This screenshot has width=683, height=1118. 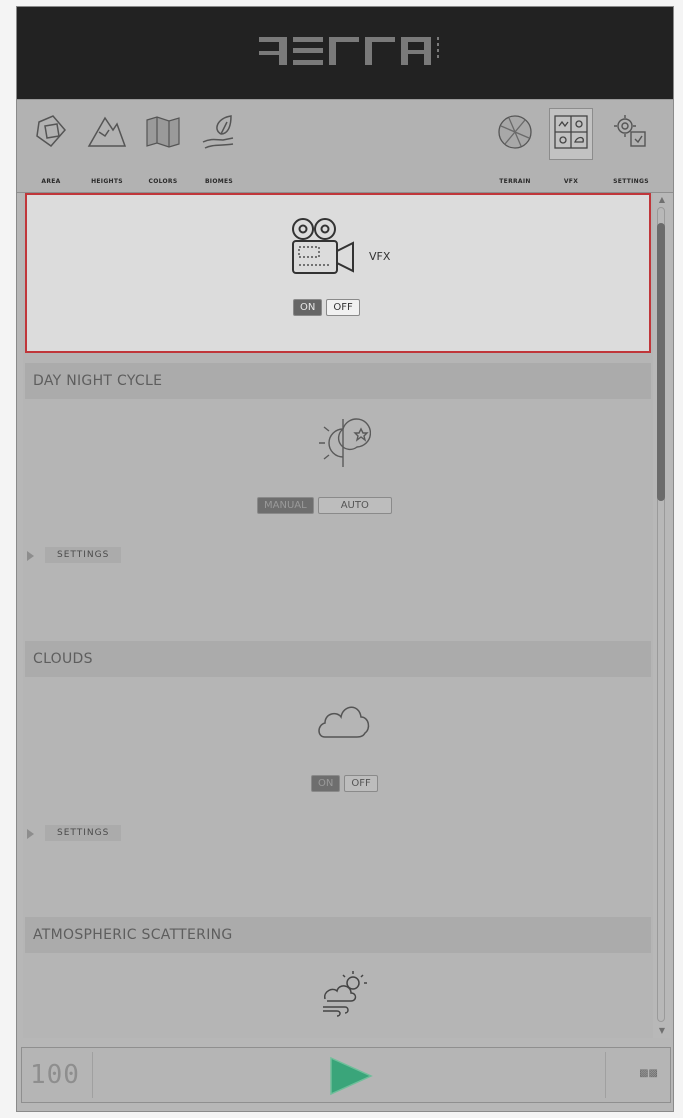 What do you see at coordinates (308, 307) in the screenshot?
I see `vfx-on-button: ON` at bounding box center [308, 307].